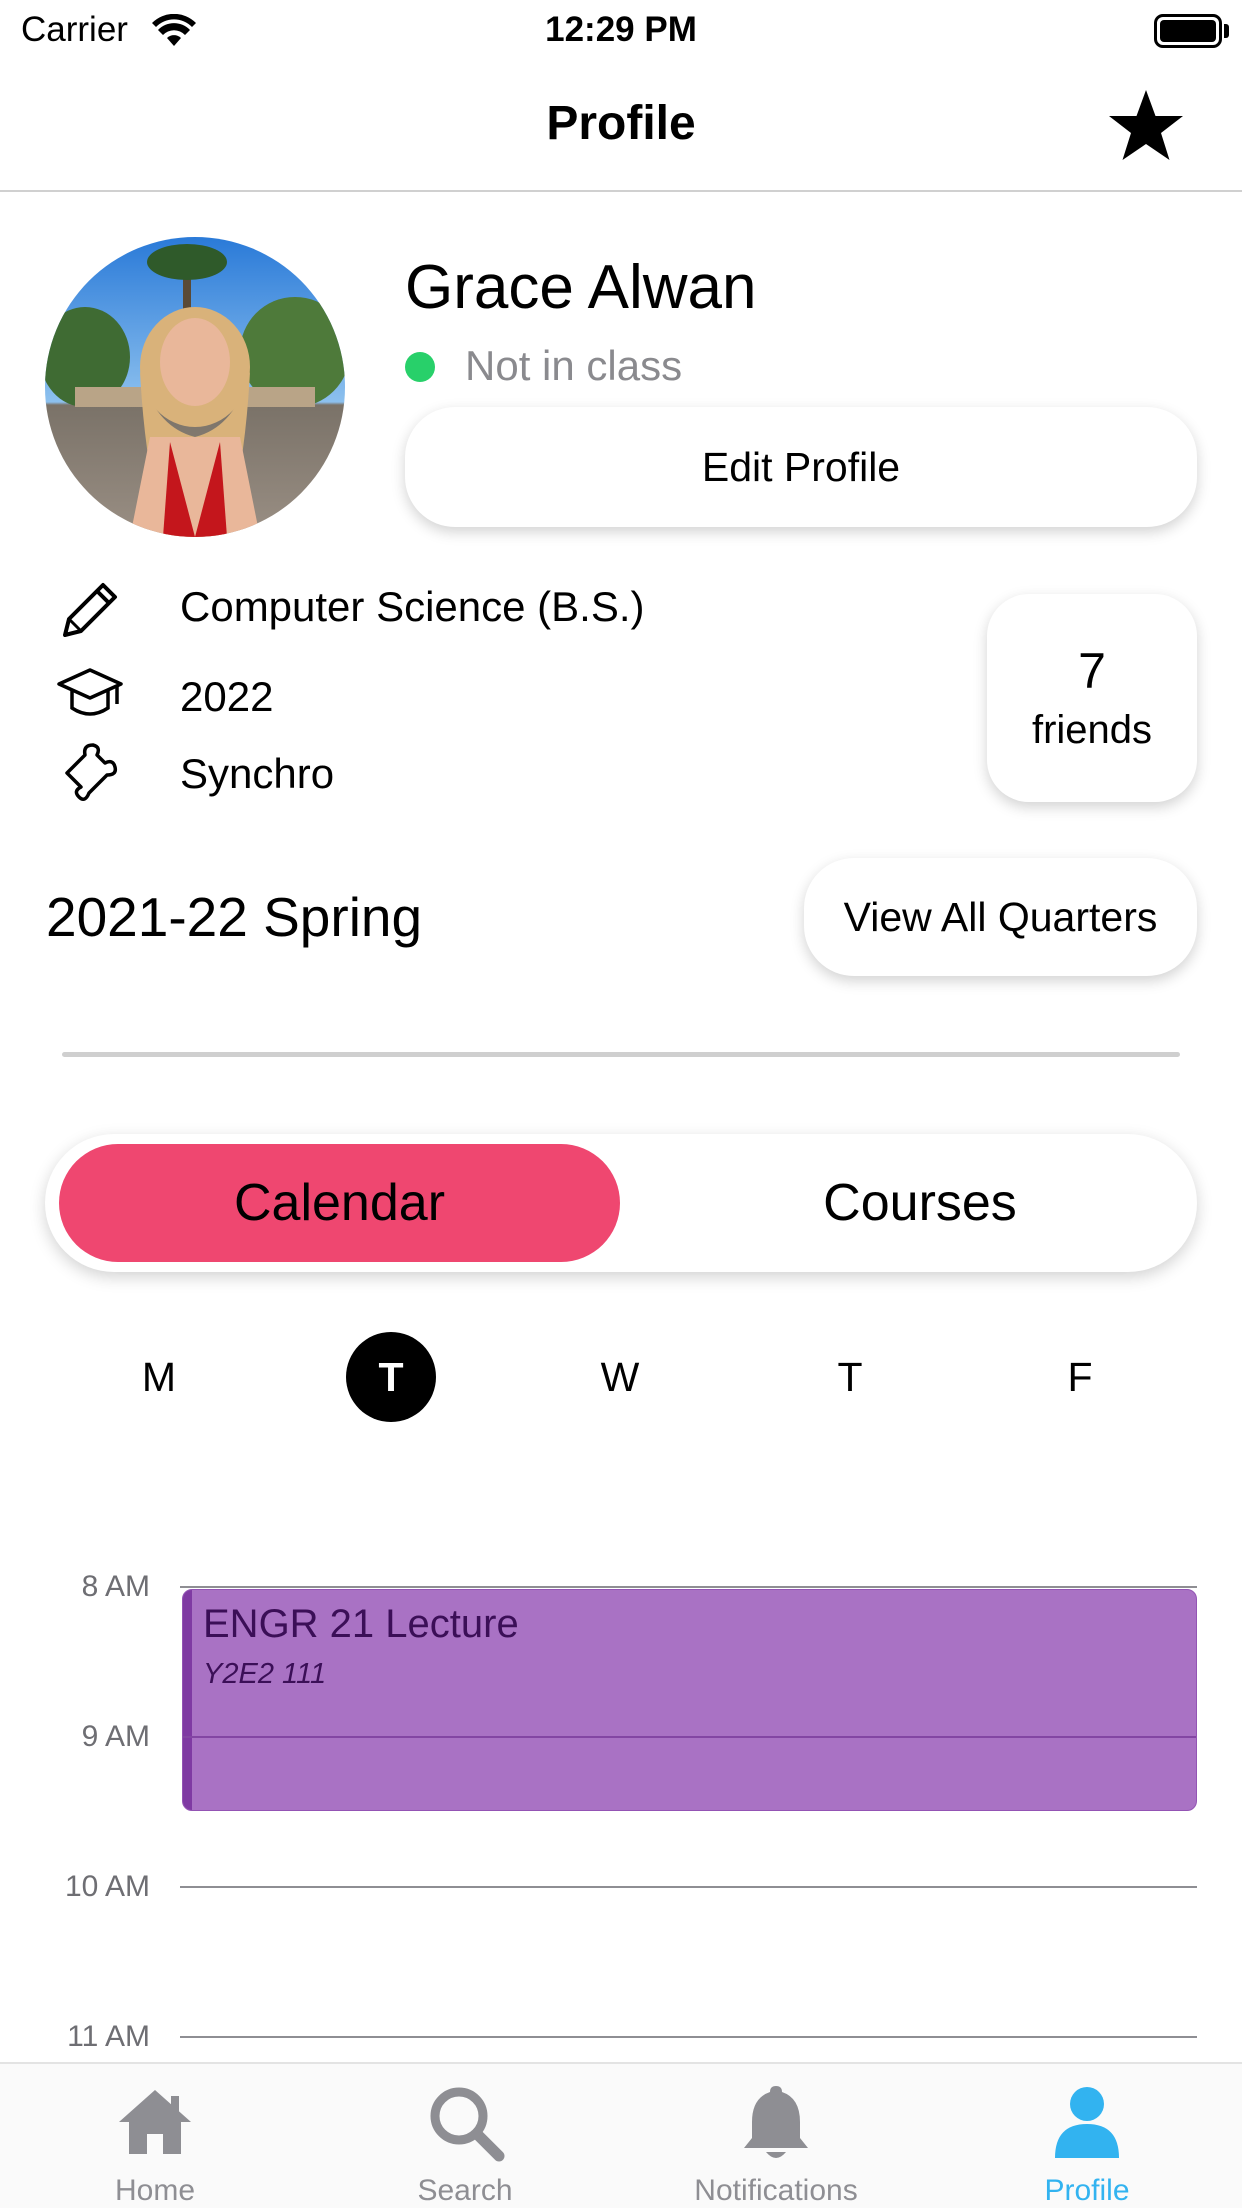 This screenshot has width=1242, height=2208. I want to click on friends-count: 7, so click(1092, 671).